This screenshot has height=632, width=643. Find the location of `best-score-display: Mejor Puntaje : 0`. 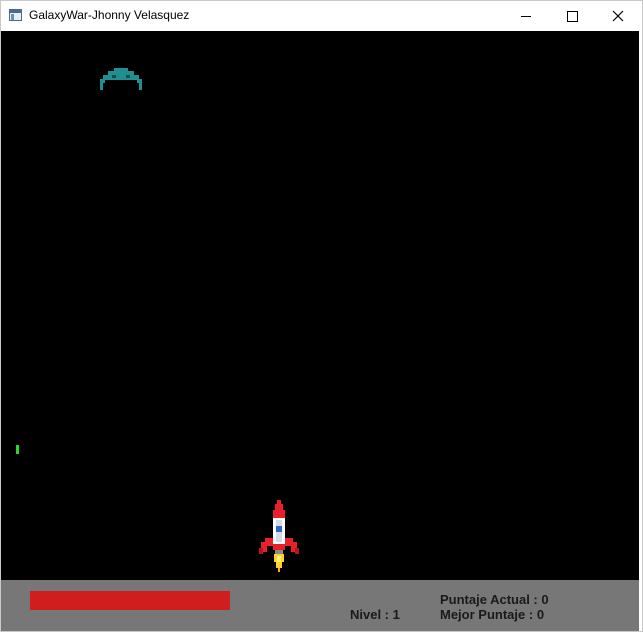

best-score-display: Mejor Puntaje : 0 is located at coordinates (492, 614).